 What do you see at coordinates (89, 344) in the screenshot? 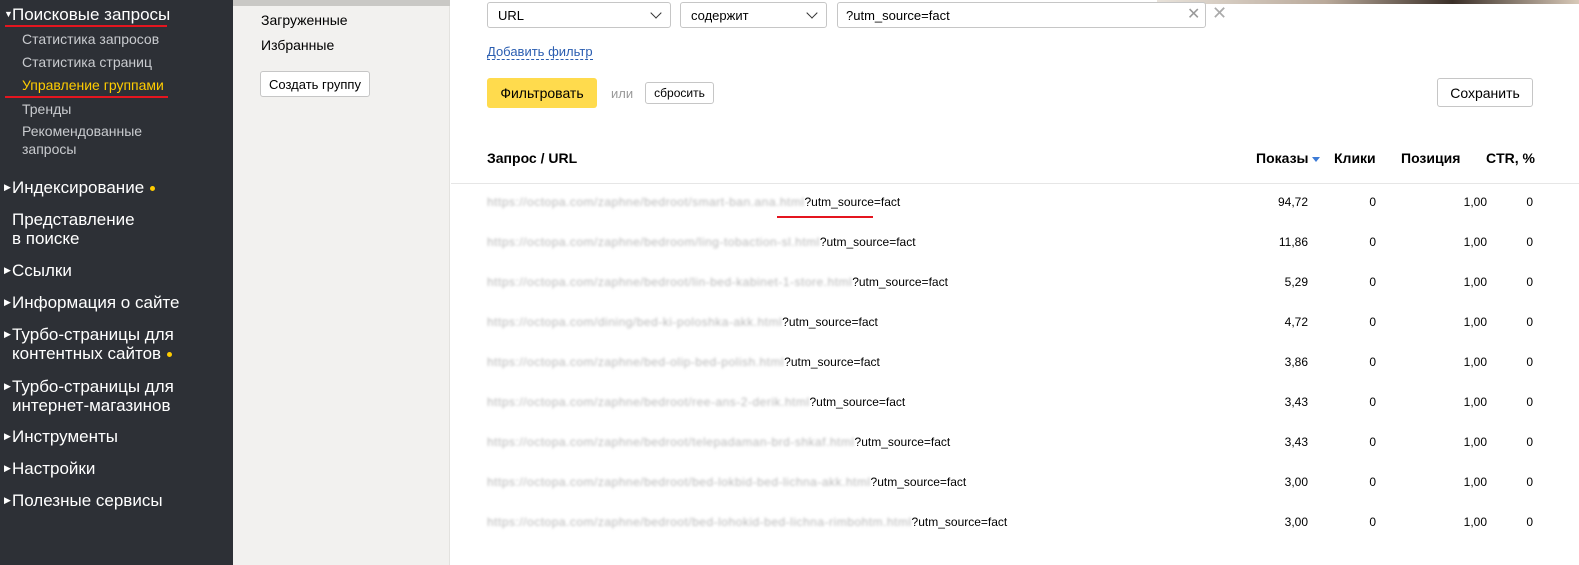
I see `sidebar-section-turbo-content: ▶ Турбо-страницы для контентных сайтов` at bounding box center [89, 344].